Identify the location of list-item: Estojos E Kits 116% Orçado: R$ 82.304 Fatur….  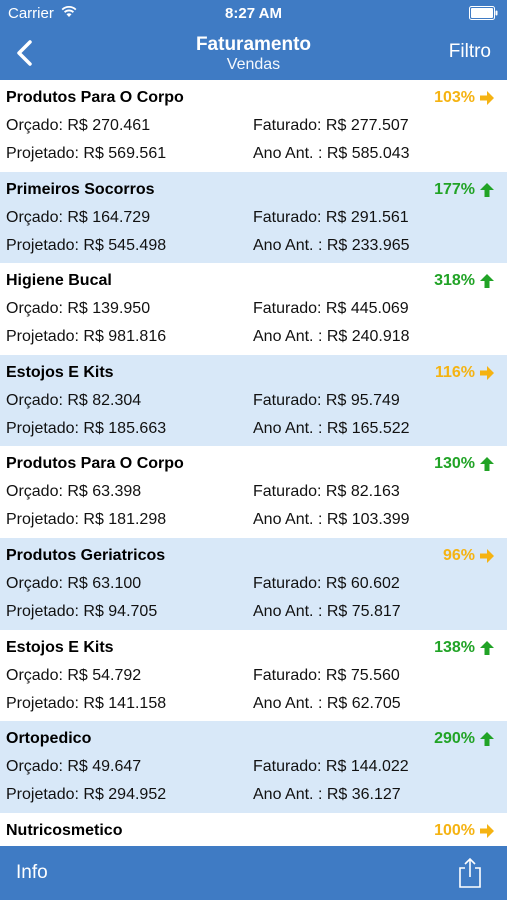
(253, 400).